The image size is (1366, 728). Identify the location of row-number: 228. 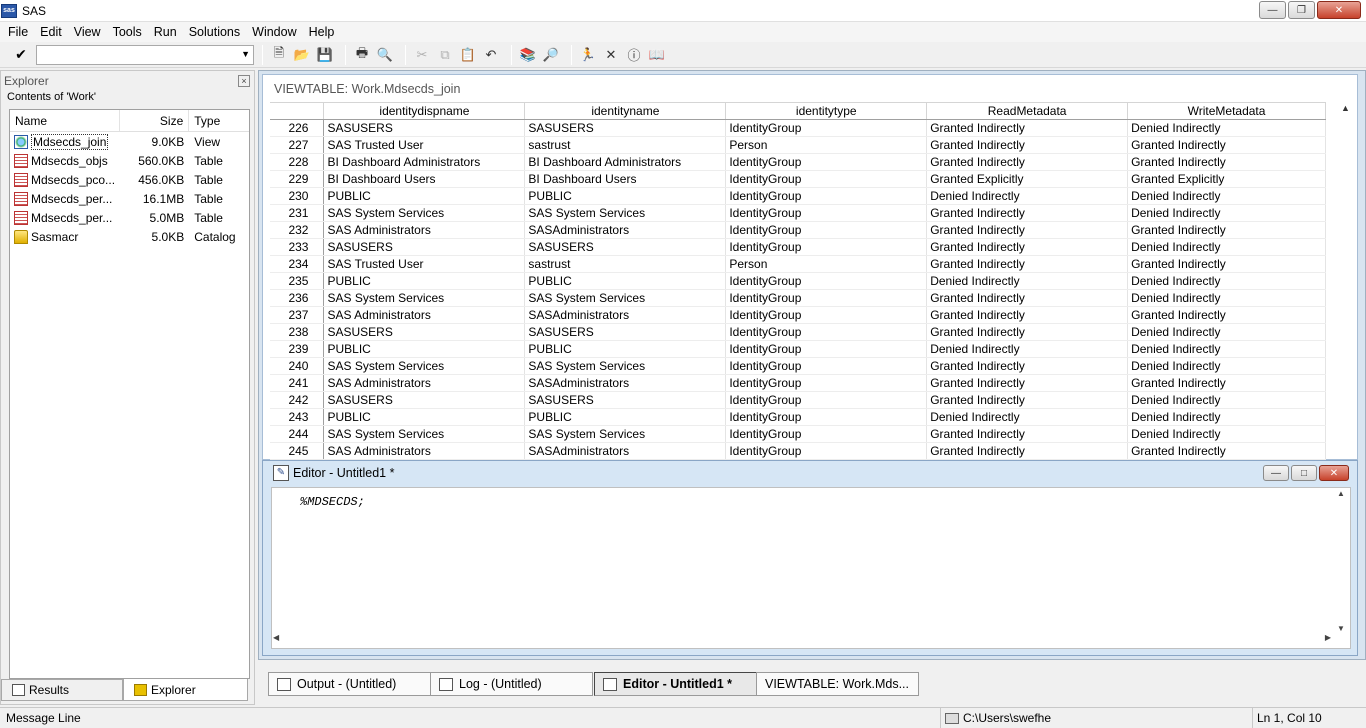
(297, 162).